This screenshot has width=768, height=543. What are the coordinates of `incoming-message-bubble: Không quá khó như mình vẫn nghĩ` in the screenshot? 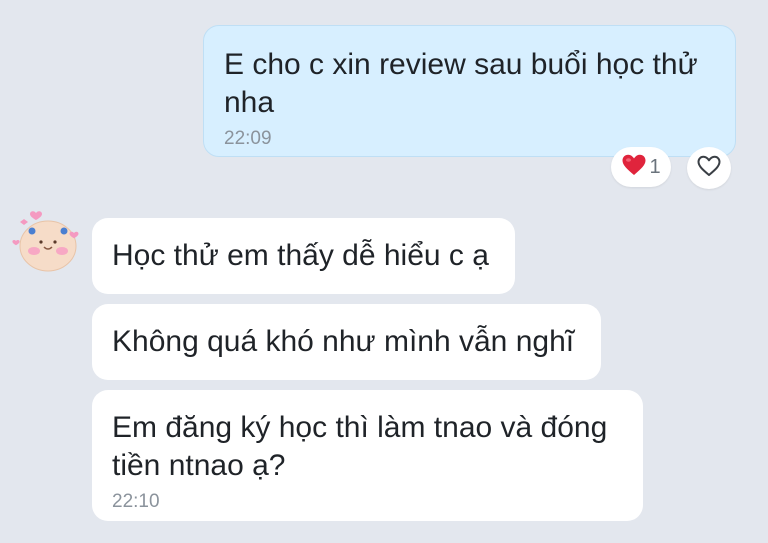 It's located at (346, 342).